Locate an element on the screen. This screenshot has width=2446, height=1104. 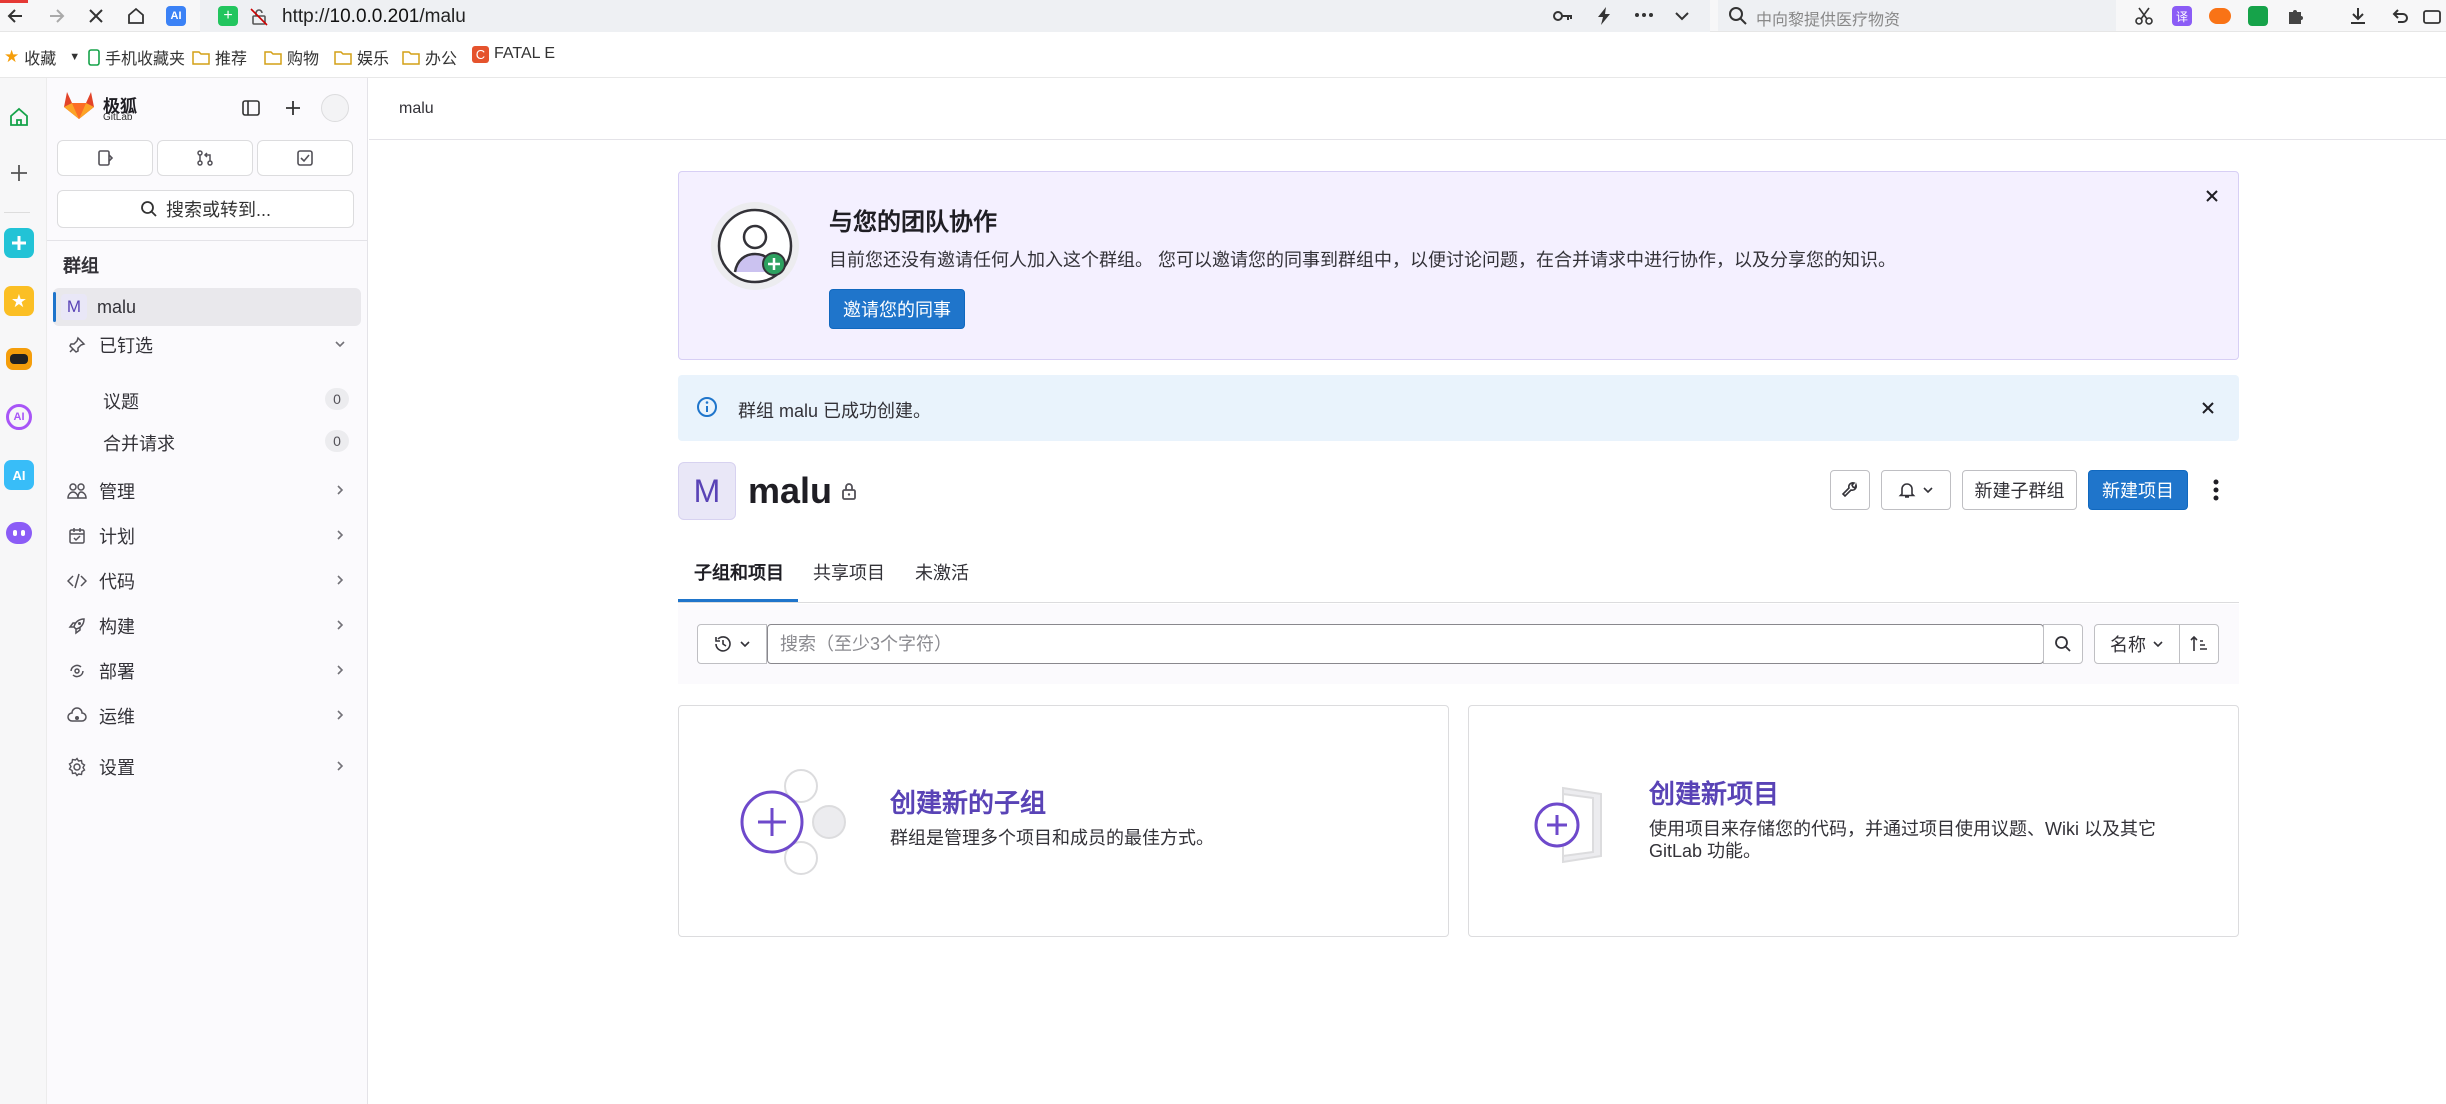
gamepad-icon is located at coordinates (2220, 16).